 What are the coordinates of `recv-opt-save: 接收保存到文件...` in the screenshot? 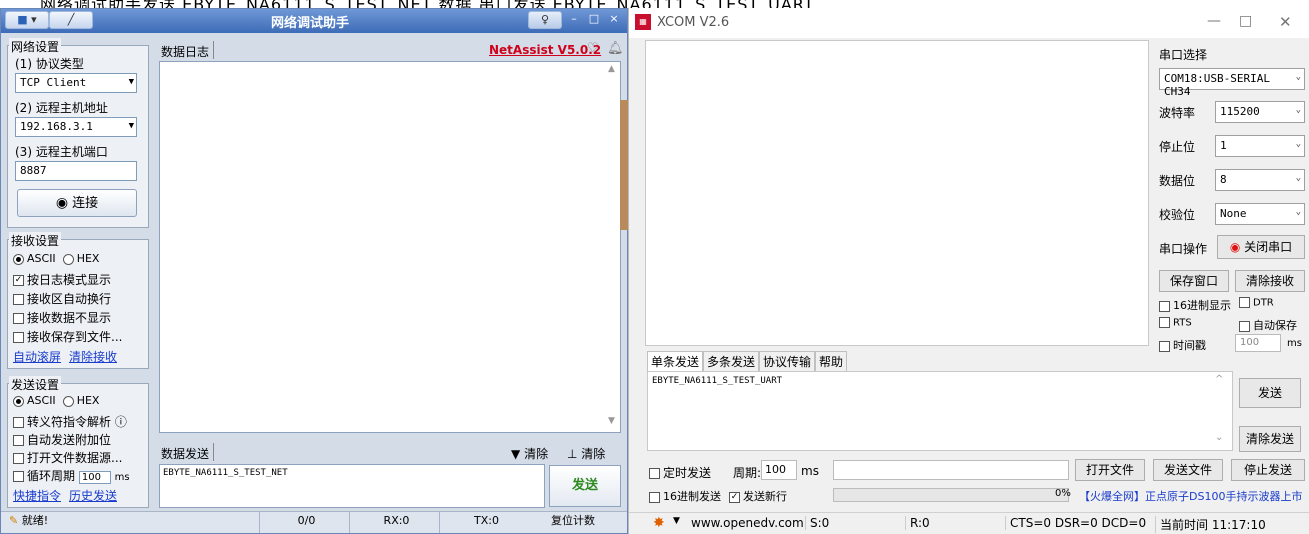 It's located at (67, 336).